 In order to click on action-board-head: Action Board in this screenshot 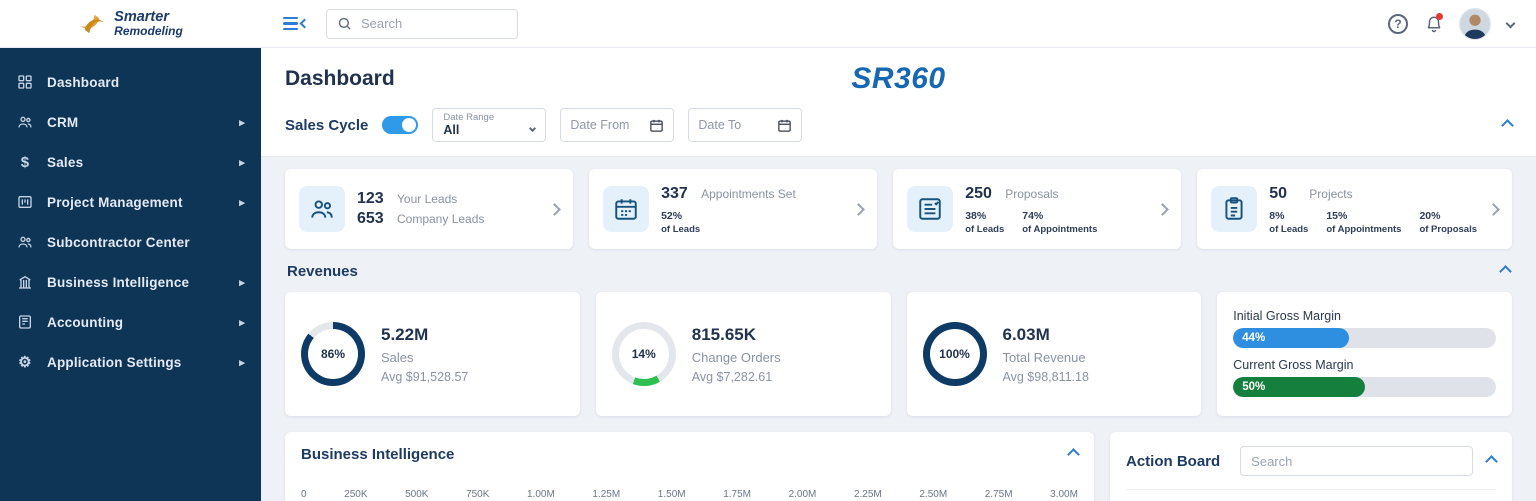, I will do `click(1312, 461)`.